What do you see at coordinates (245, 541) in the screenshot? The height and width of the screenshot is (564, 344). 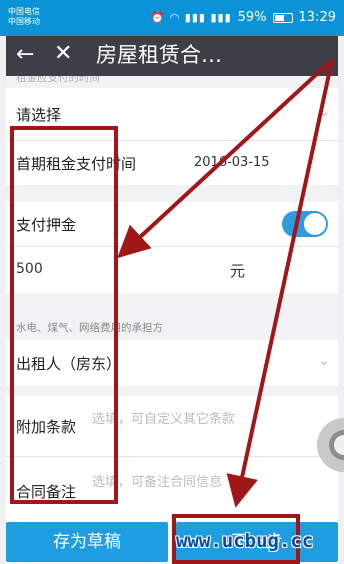 I see `watermark: www.ucbug.cc` at bounding box center [245, 541].